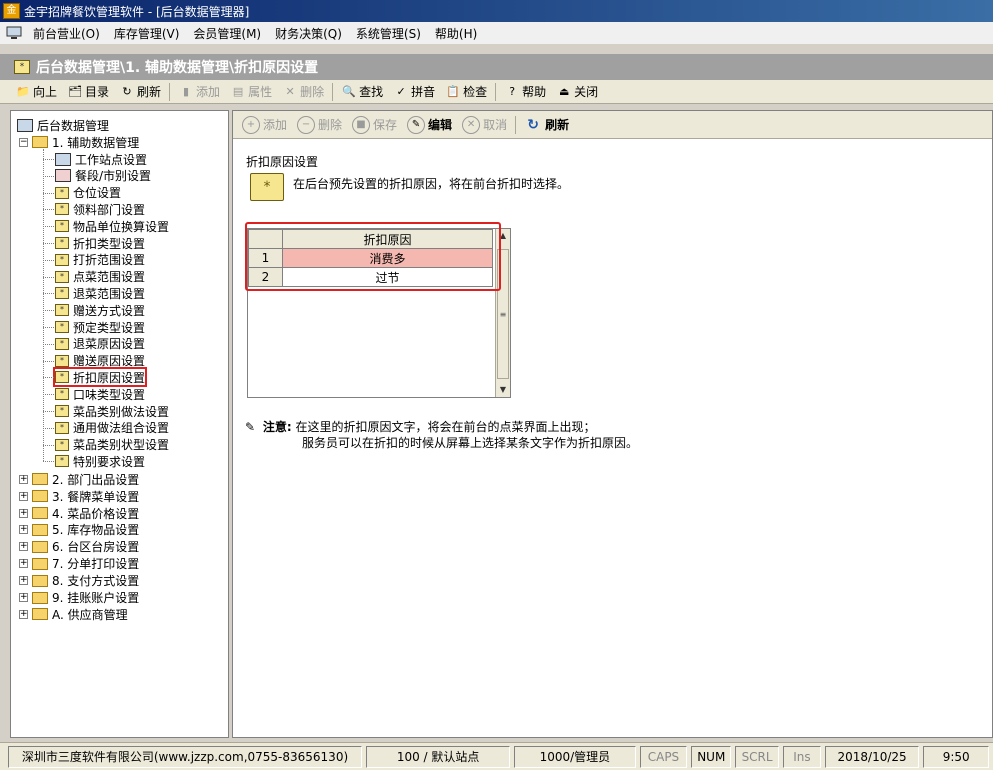  Describe the element at coordinates (79, 581) in the screenshot. I see `tree-group: +8. 支付方式设置` at that location.